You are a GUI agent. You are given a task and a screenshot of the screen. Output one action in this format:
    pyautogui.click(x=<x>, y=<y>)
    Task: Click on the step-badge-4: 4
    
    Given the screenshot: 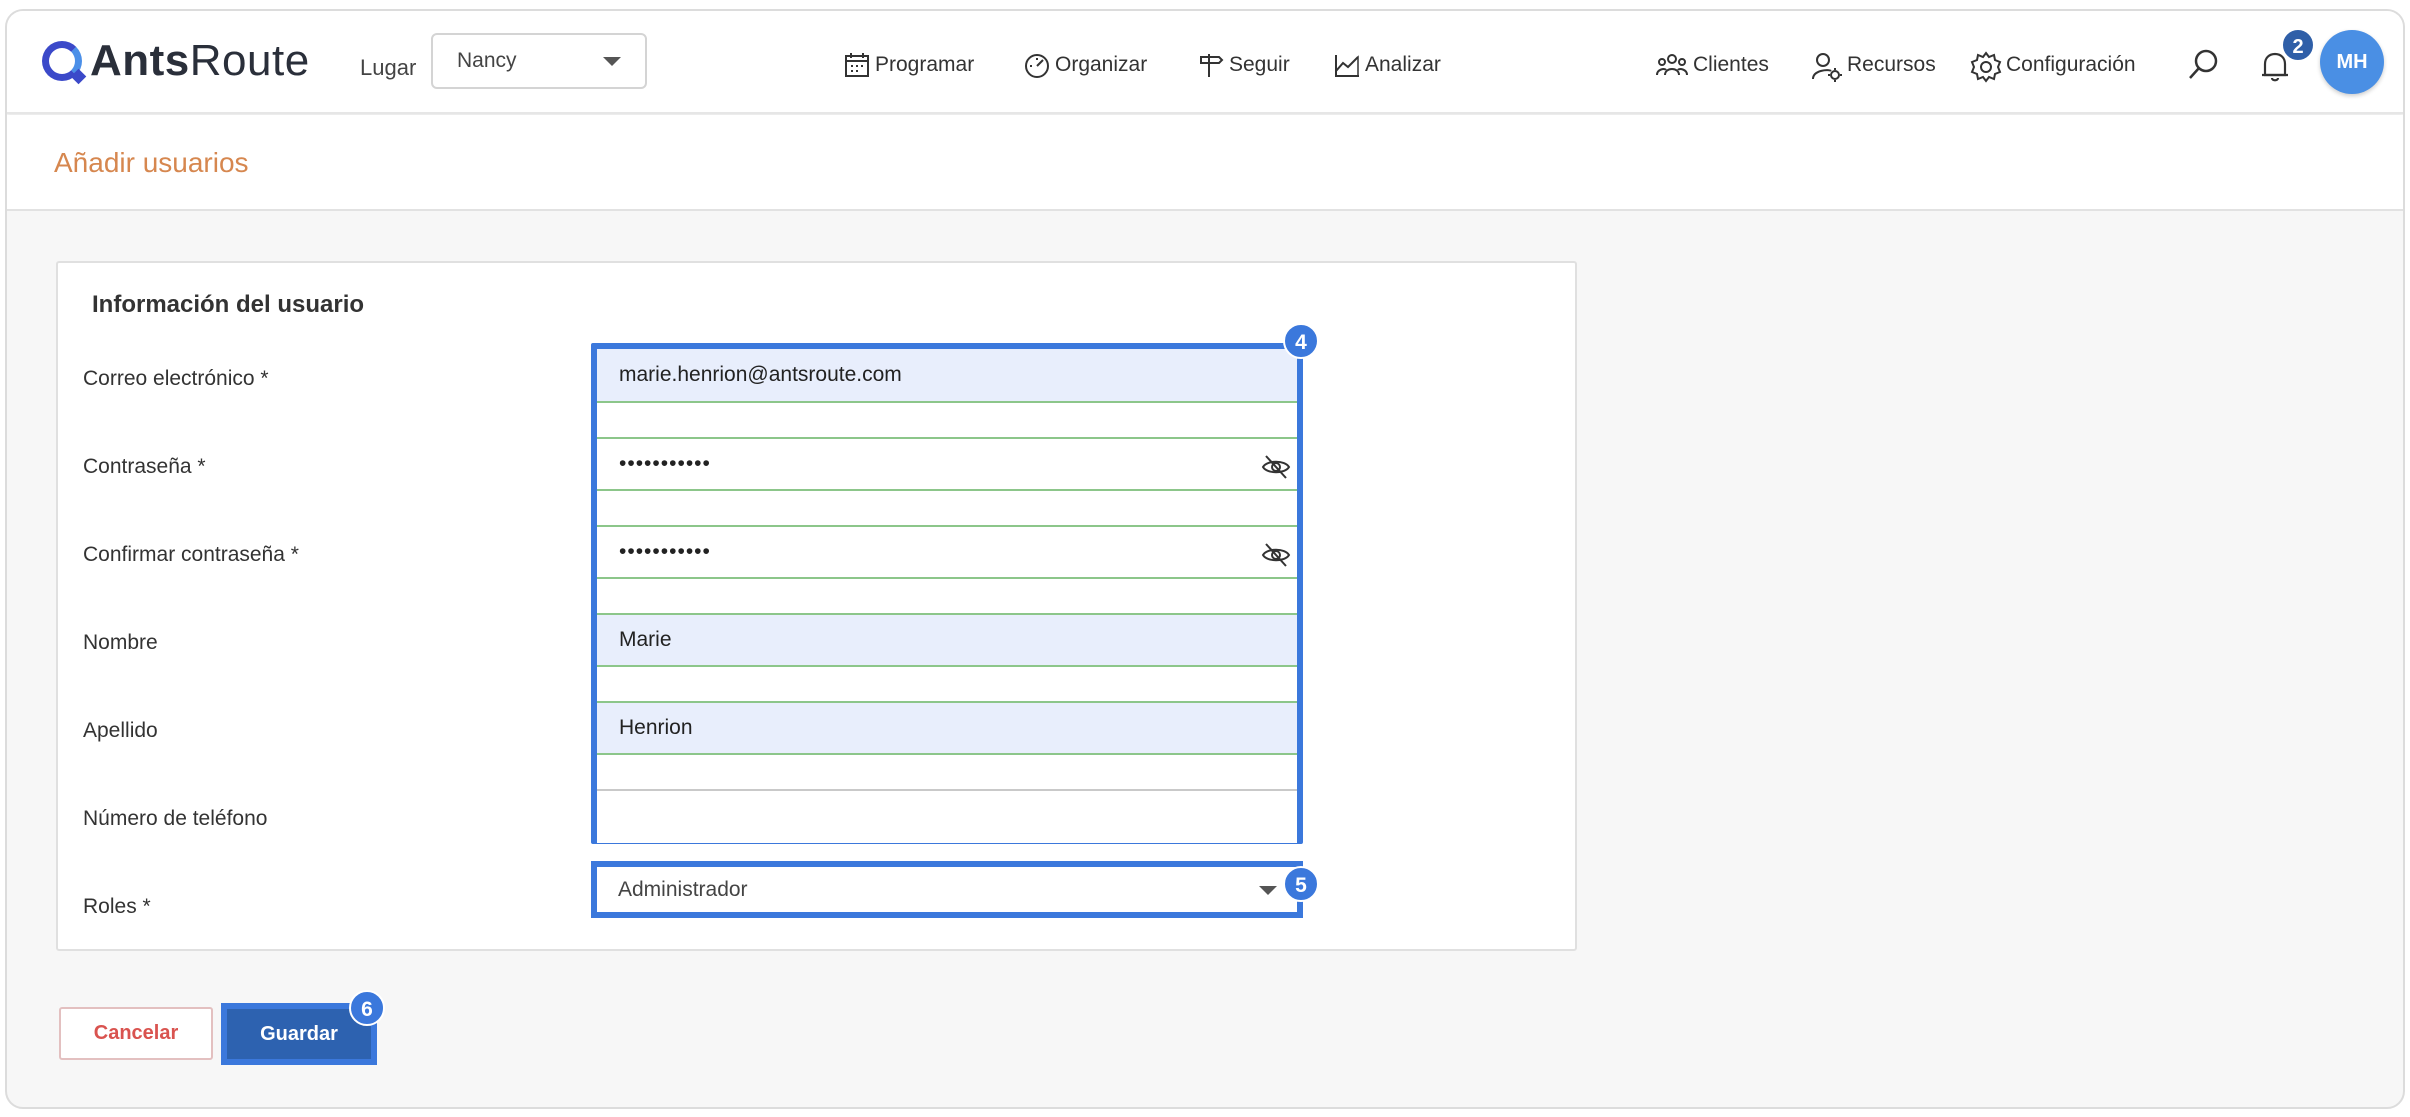 What is the action you would take?
    pyautogui.click(x=1301, y=341)
    